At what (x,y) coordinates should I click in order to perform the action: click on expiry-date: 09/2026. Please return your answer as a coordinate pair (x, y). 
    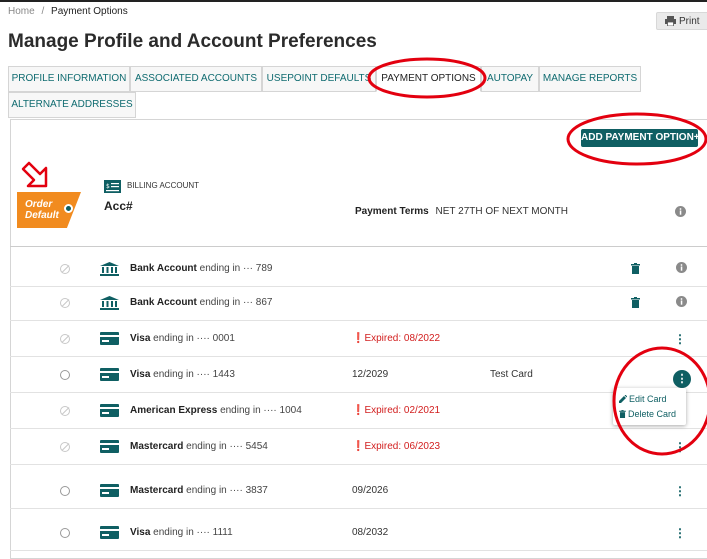
    Looking at the image, I should click on (370, 490).